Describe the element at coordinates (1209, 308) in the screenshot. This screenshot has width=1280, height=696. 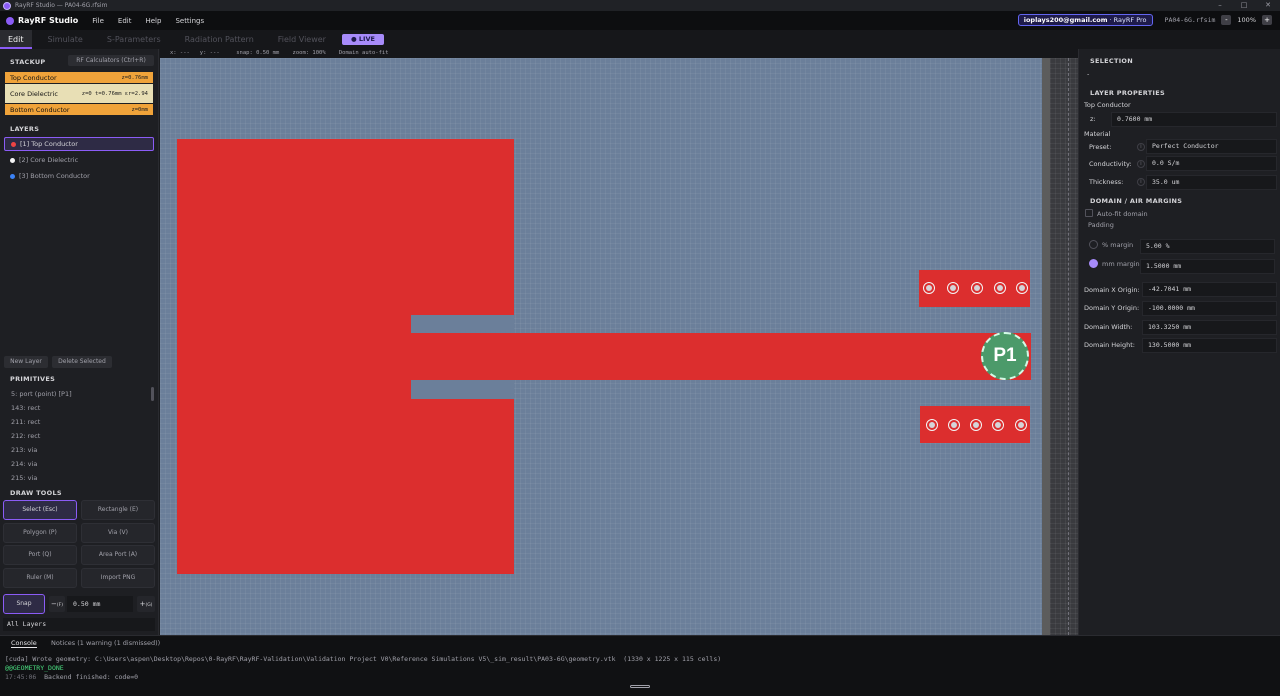
I see `domain-y-input: -100.0000 mm` at that location.